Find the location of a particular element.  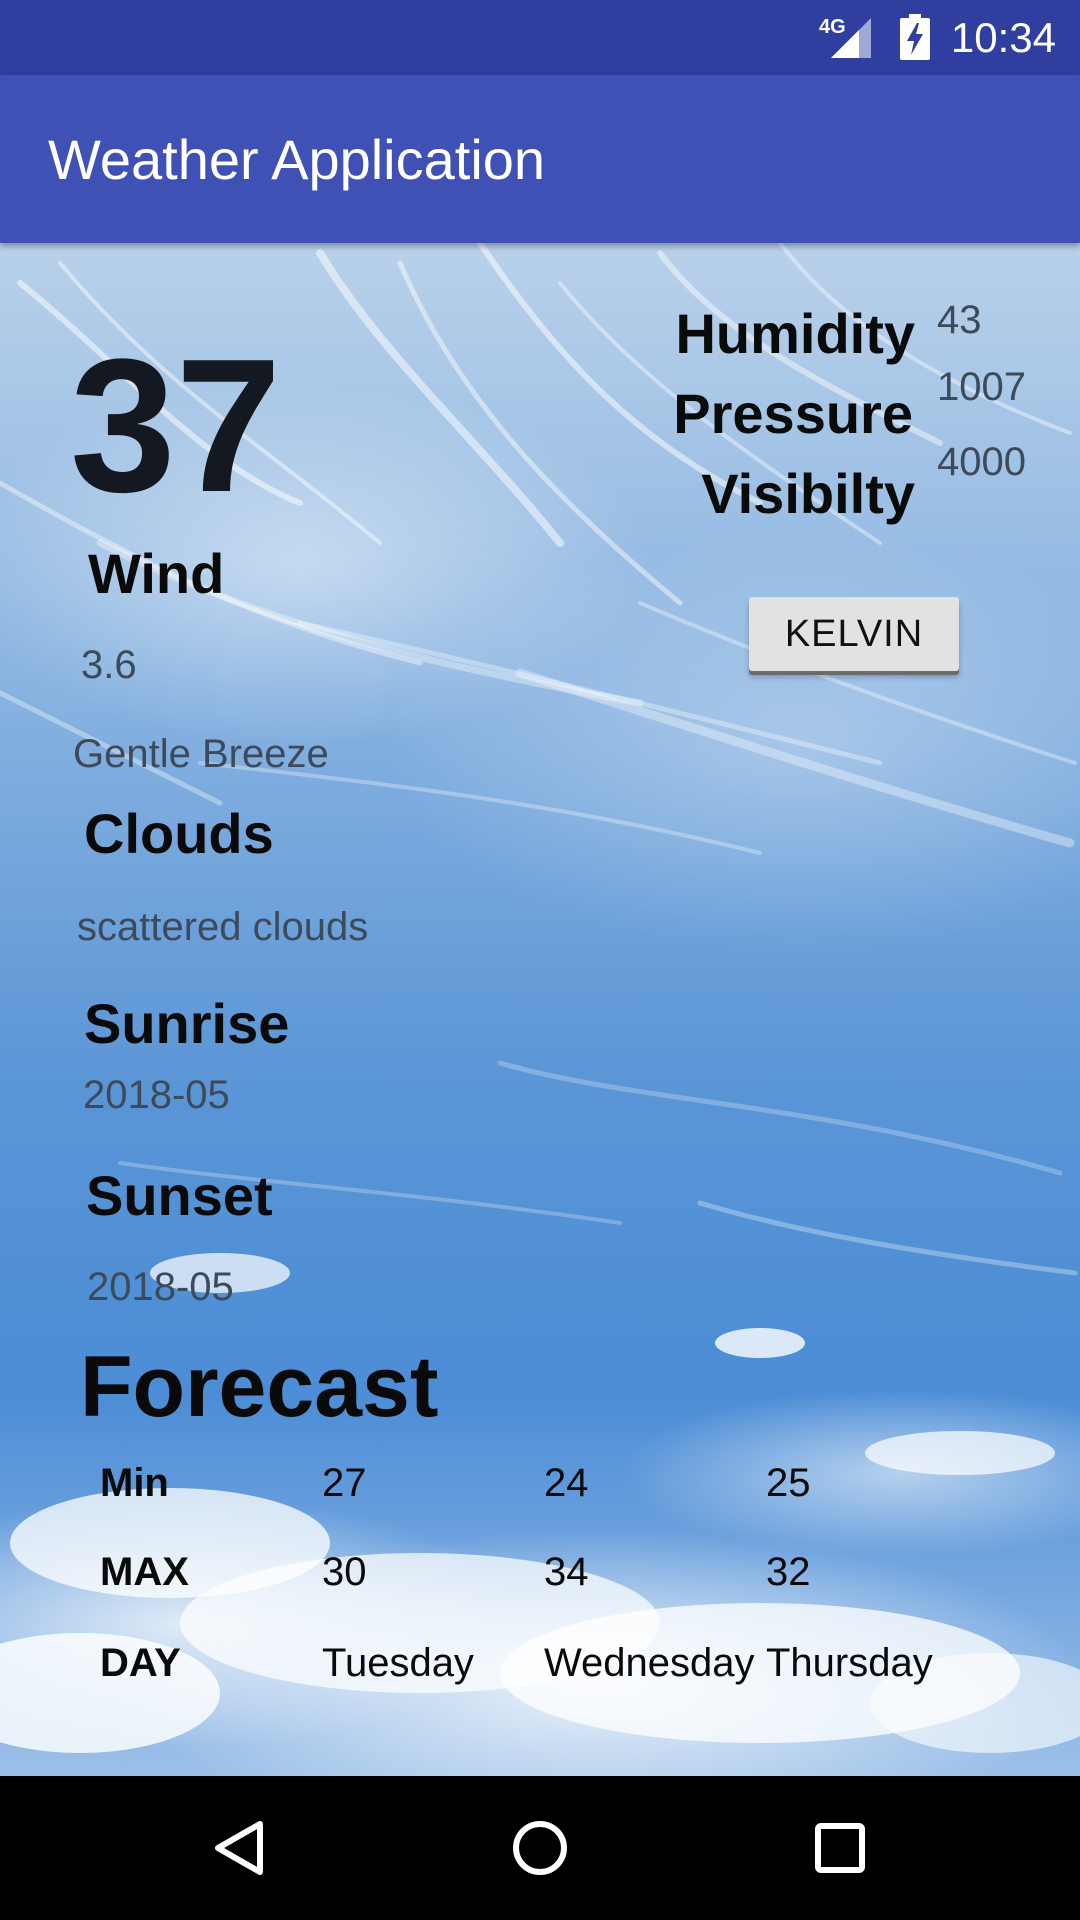

forecast-cell: 34 is located at coordinates (566, 1572).